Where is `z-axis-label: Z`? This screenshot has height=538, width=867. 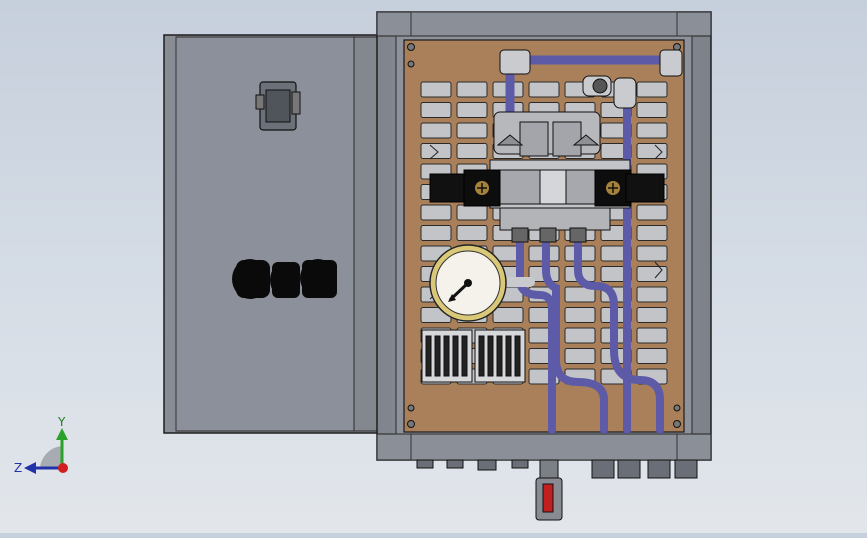 z-axis-label: Z is located at coordinates (18, 468).